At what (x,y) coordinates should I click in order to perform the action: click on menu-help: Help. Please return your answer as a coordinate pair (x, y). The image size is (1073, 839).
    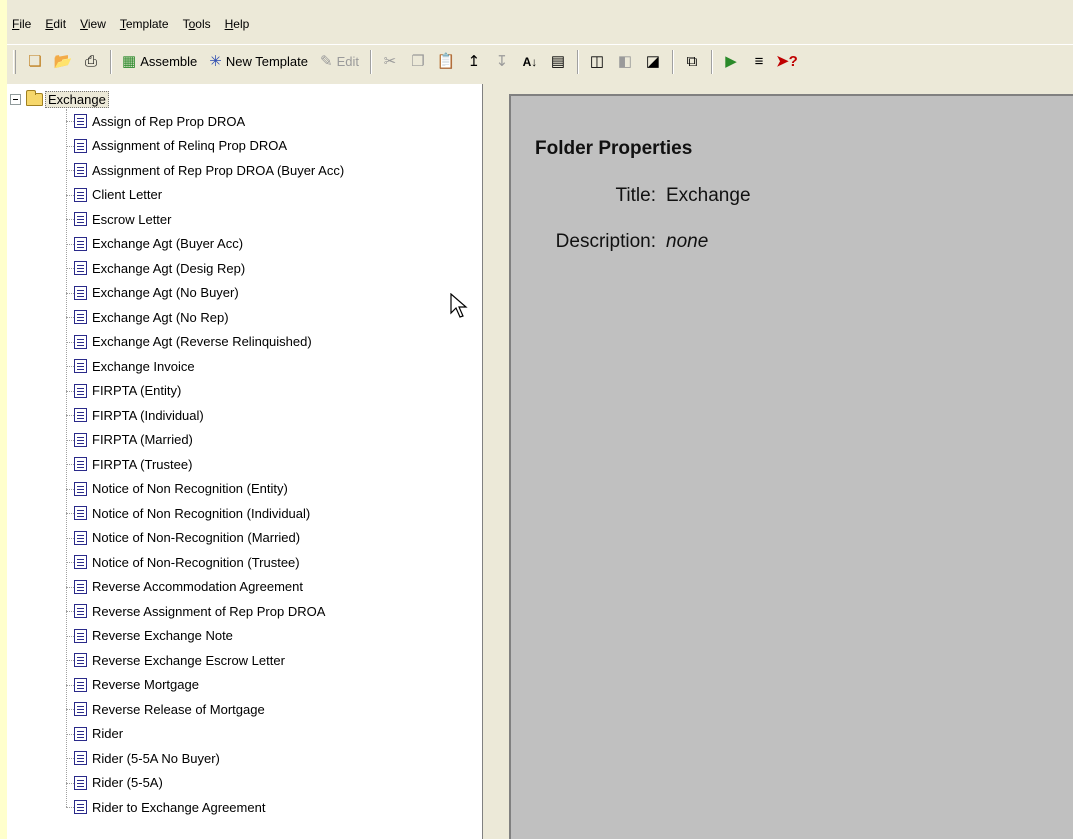
    Looking at the image, I should click on (237, 24).